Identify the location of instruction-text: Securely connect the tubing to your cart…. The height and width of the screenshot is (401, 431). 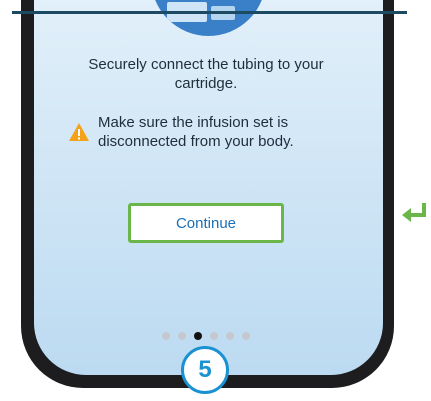
(206, 74).